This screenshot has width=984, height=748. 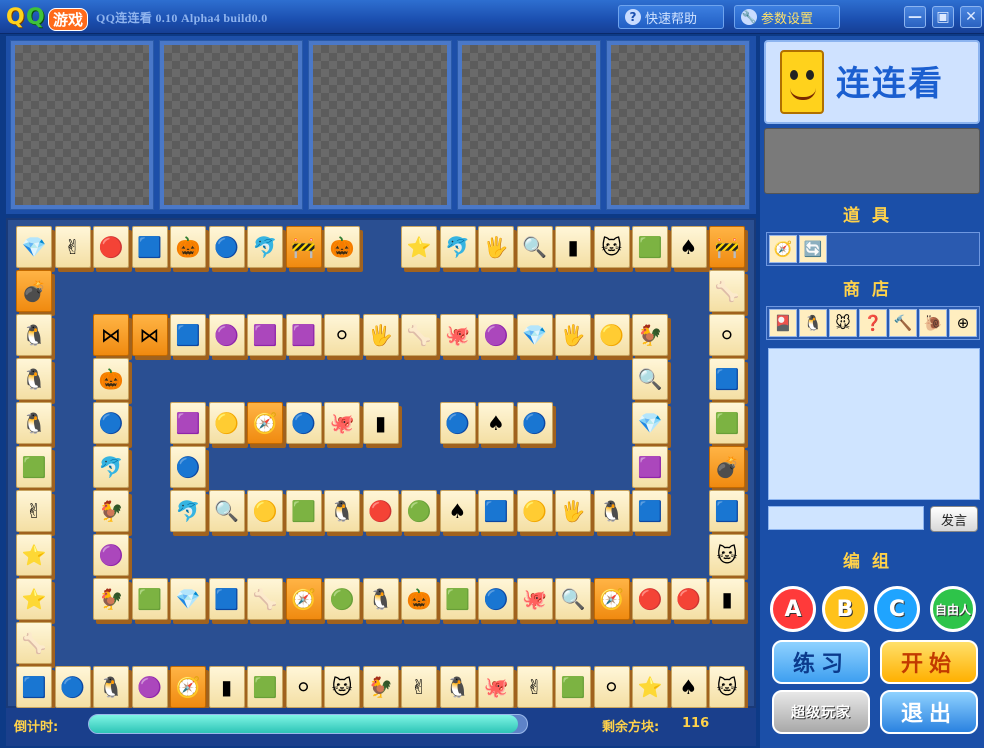 I want to click on maximize-button: ▣, so click(x=943, y=17).